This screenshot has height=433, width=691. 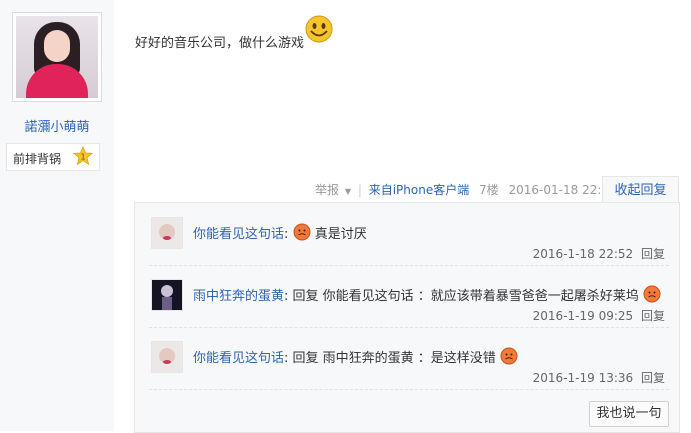 What do you see at coordinates (409, 234) in the screenshot?
I see `reply-item: 你能看见这句话: 真是讨厌 2016-1-18 22:52 回复` at bounding box center [409, 234].